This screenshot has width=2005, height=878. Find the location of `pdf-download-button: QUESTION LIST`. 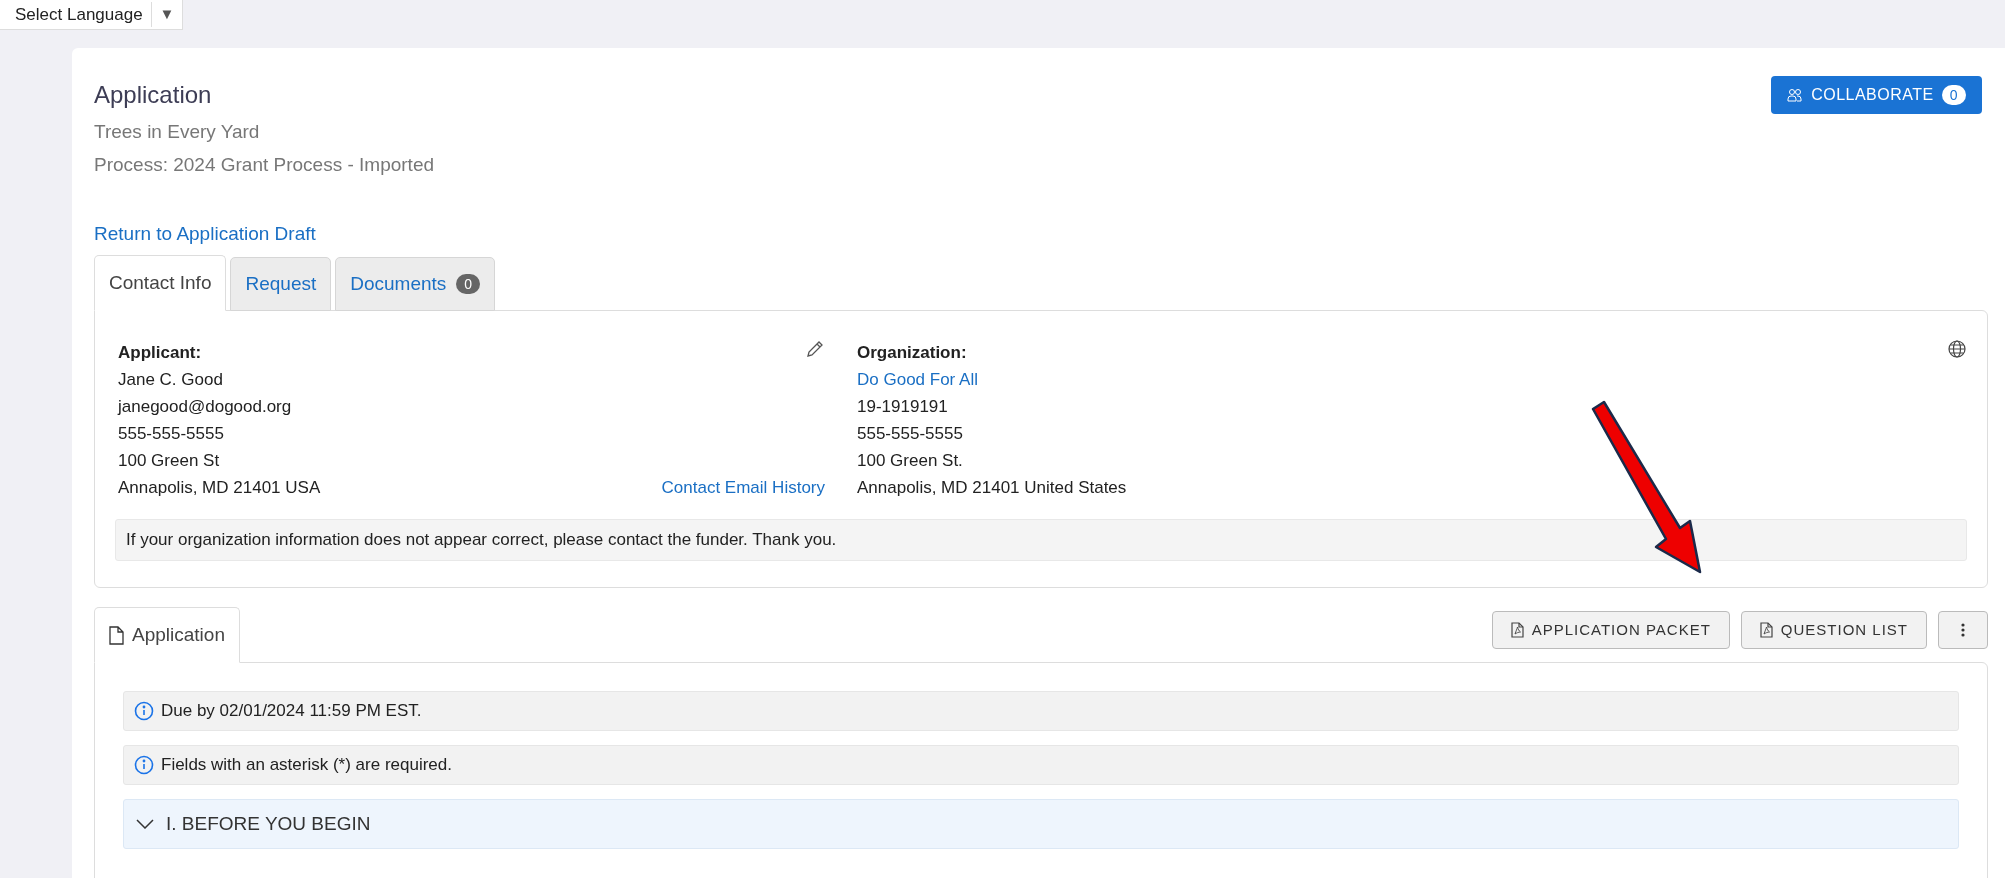

pdf-download-button: QUESTION LIST is located at coordinates (1833, 630).